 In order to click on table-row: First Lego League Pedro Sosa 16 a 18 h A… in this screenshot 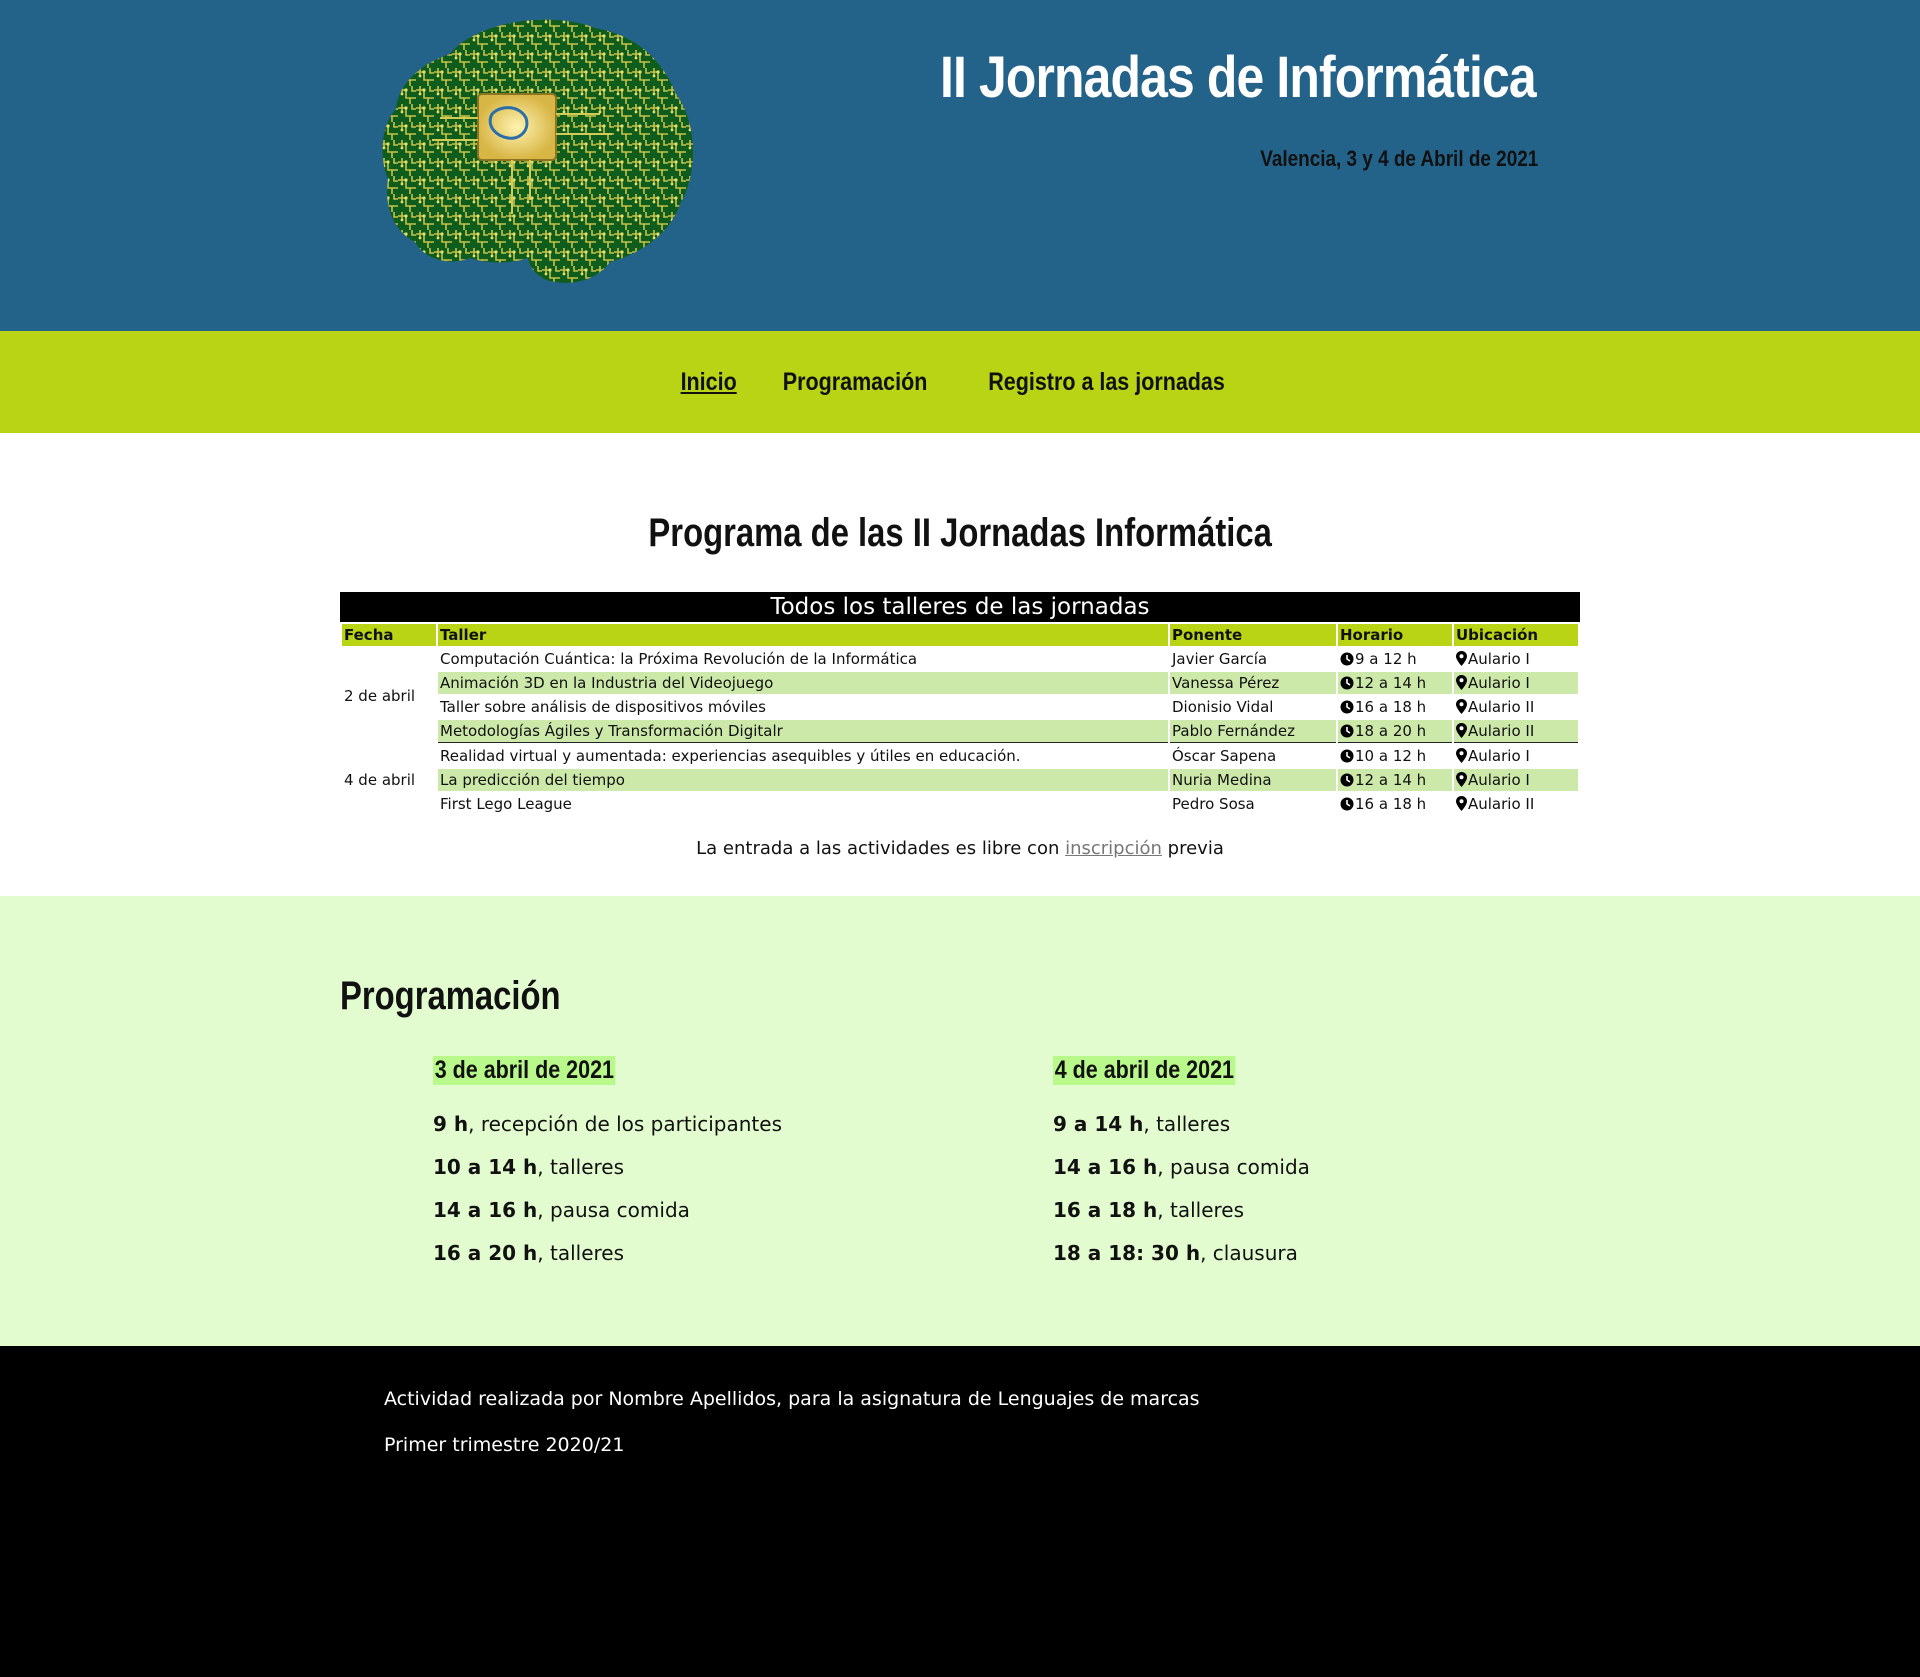, I will do `click(960, 804)`.